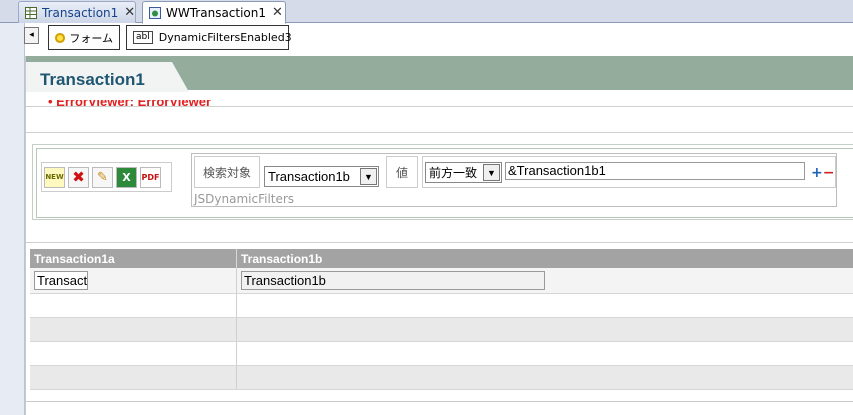 The height and width of the screenshot is (415, 853). I want to click on operator-select: 前方一致 ▼, so click(463, 172).